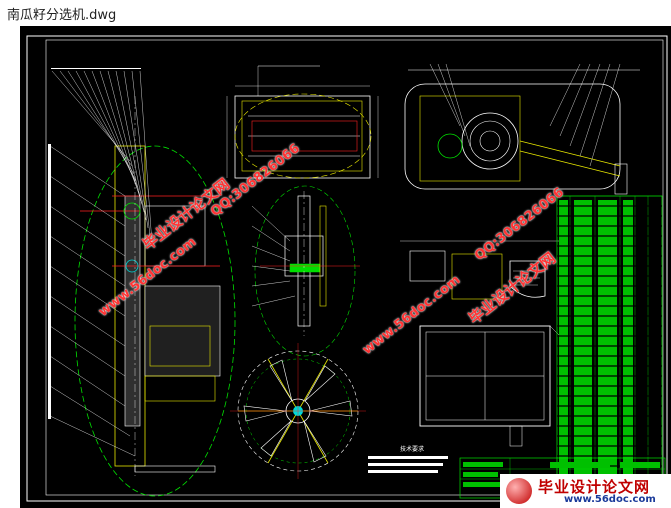 Image resolution: width=671 pixels, height=508 pixels. What do you see at coordinates (302, 122) in the screenshot?
I see `hopper-side-view` at bounding box center [302, 122].